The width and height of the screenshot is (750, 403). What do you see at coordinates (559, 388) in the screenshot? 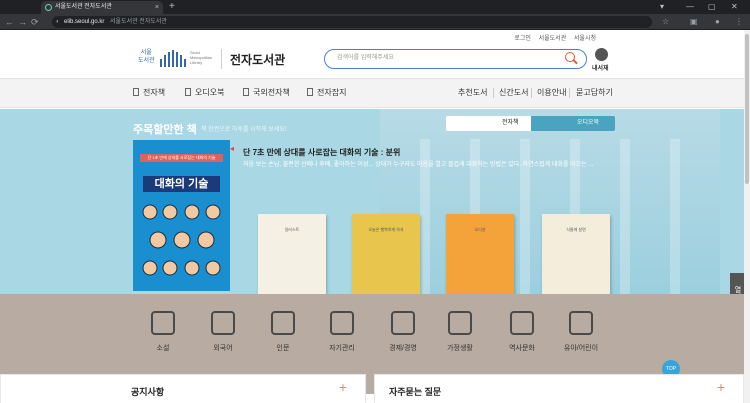
I see `faq-panel: 자주묻는 질문 +` at bounding box center [559, 388].